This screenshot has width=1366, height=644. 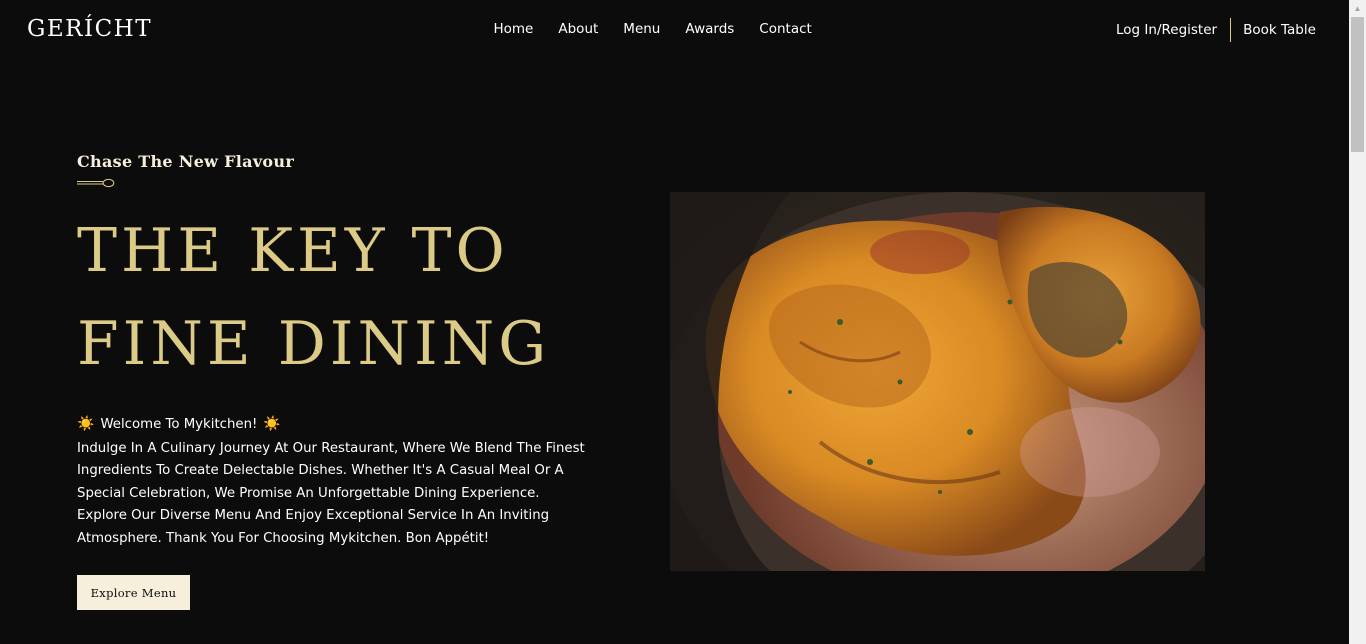 I want to click on nav-actions: Log In/Register Book Table, so click(x=1216, y=30).